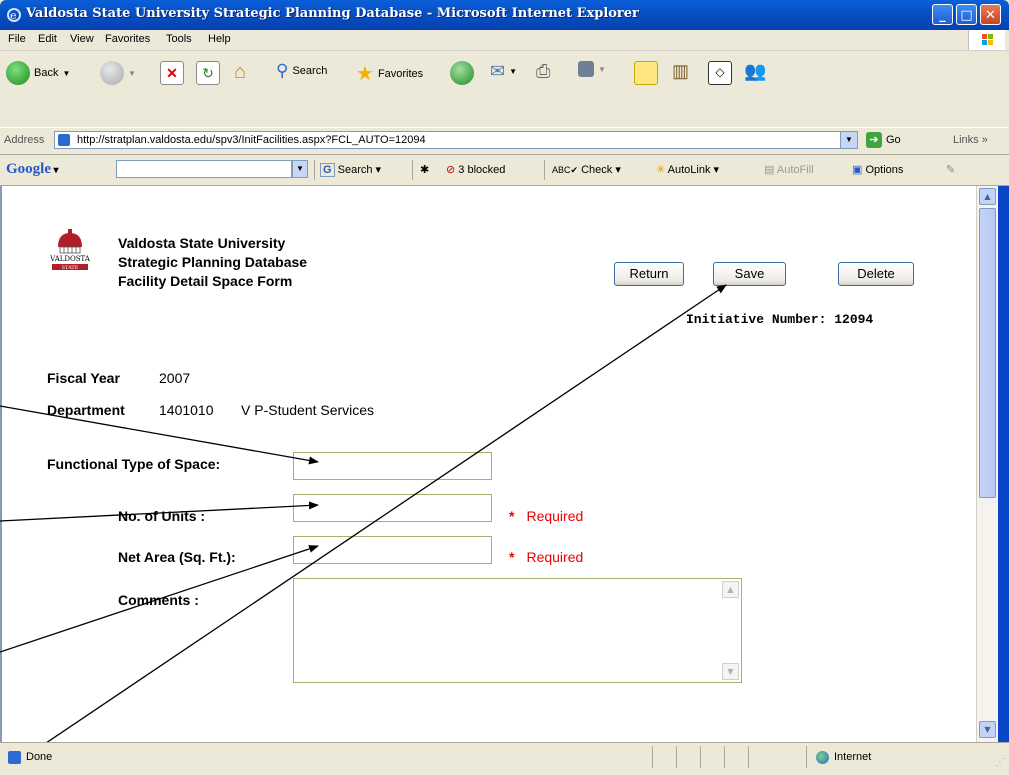  I want to click on favorites-button: ★ Favorites, so click(389, 73).